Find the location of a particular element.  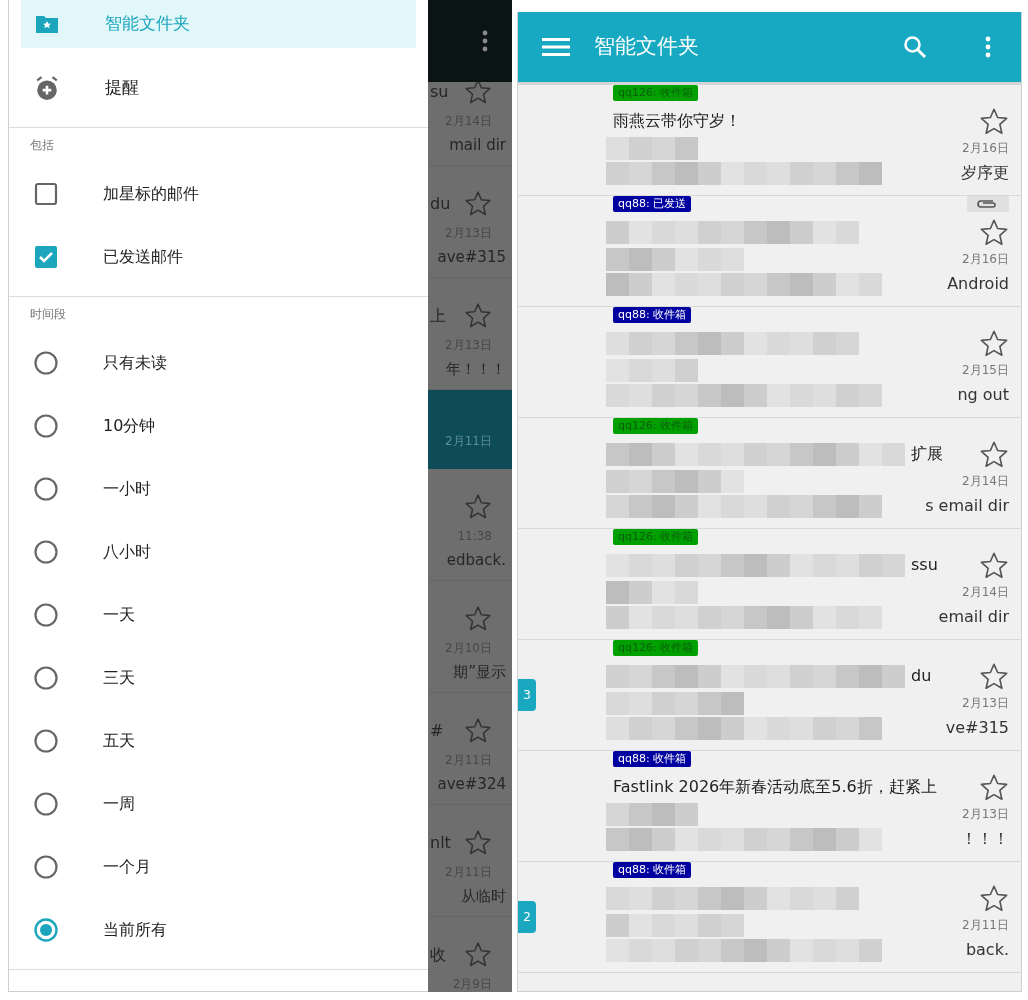

unread-count-badge: 3 is located at coordinates (527, 695).